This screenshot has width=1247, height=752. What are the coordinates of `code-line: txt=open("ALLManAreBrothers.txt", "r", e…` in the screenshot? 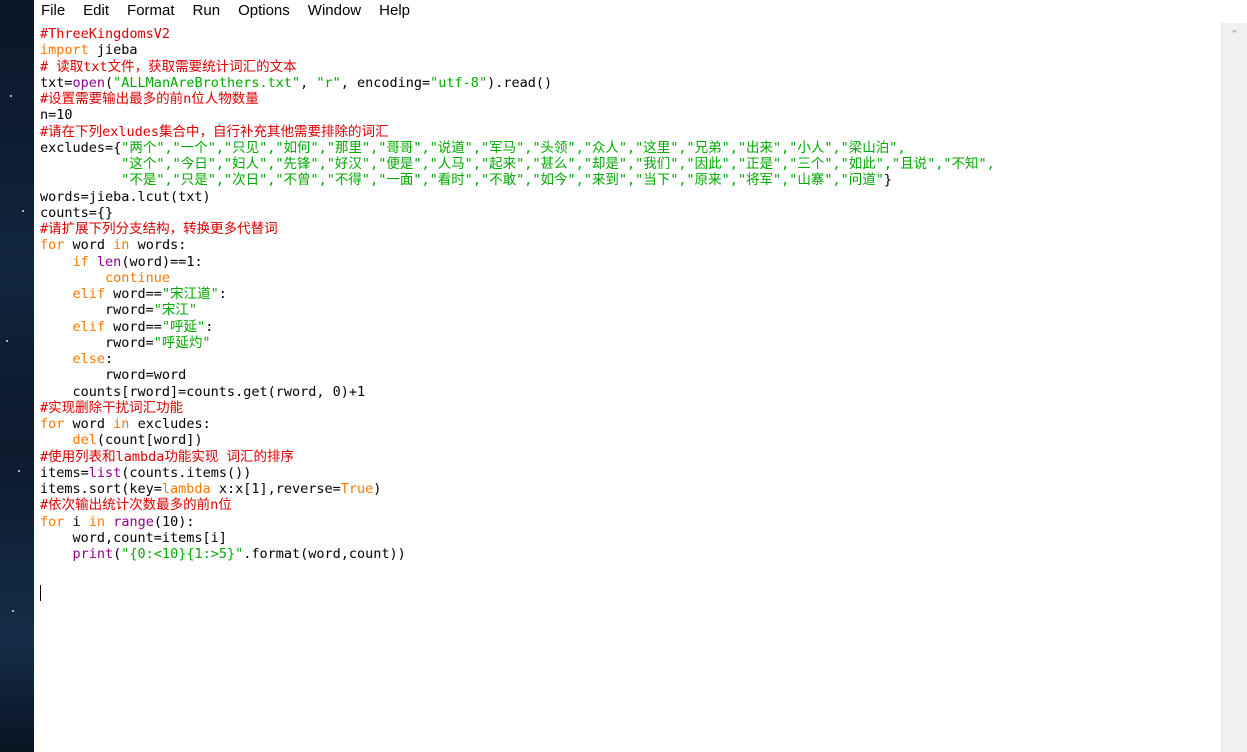 It's located at (517, 83).